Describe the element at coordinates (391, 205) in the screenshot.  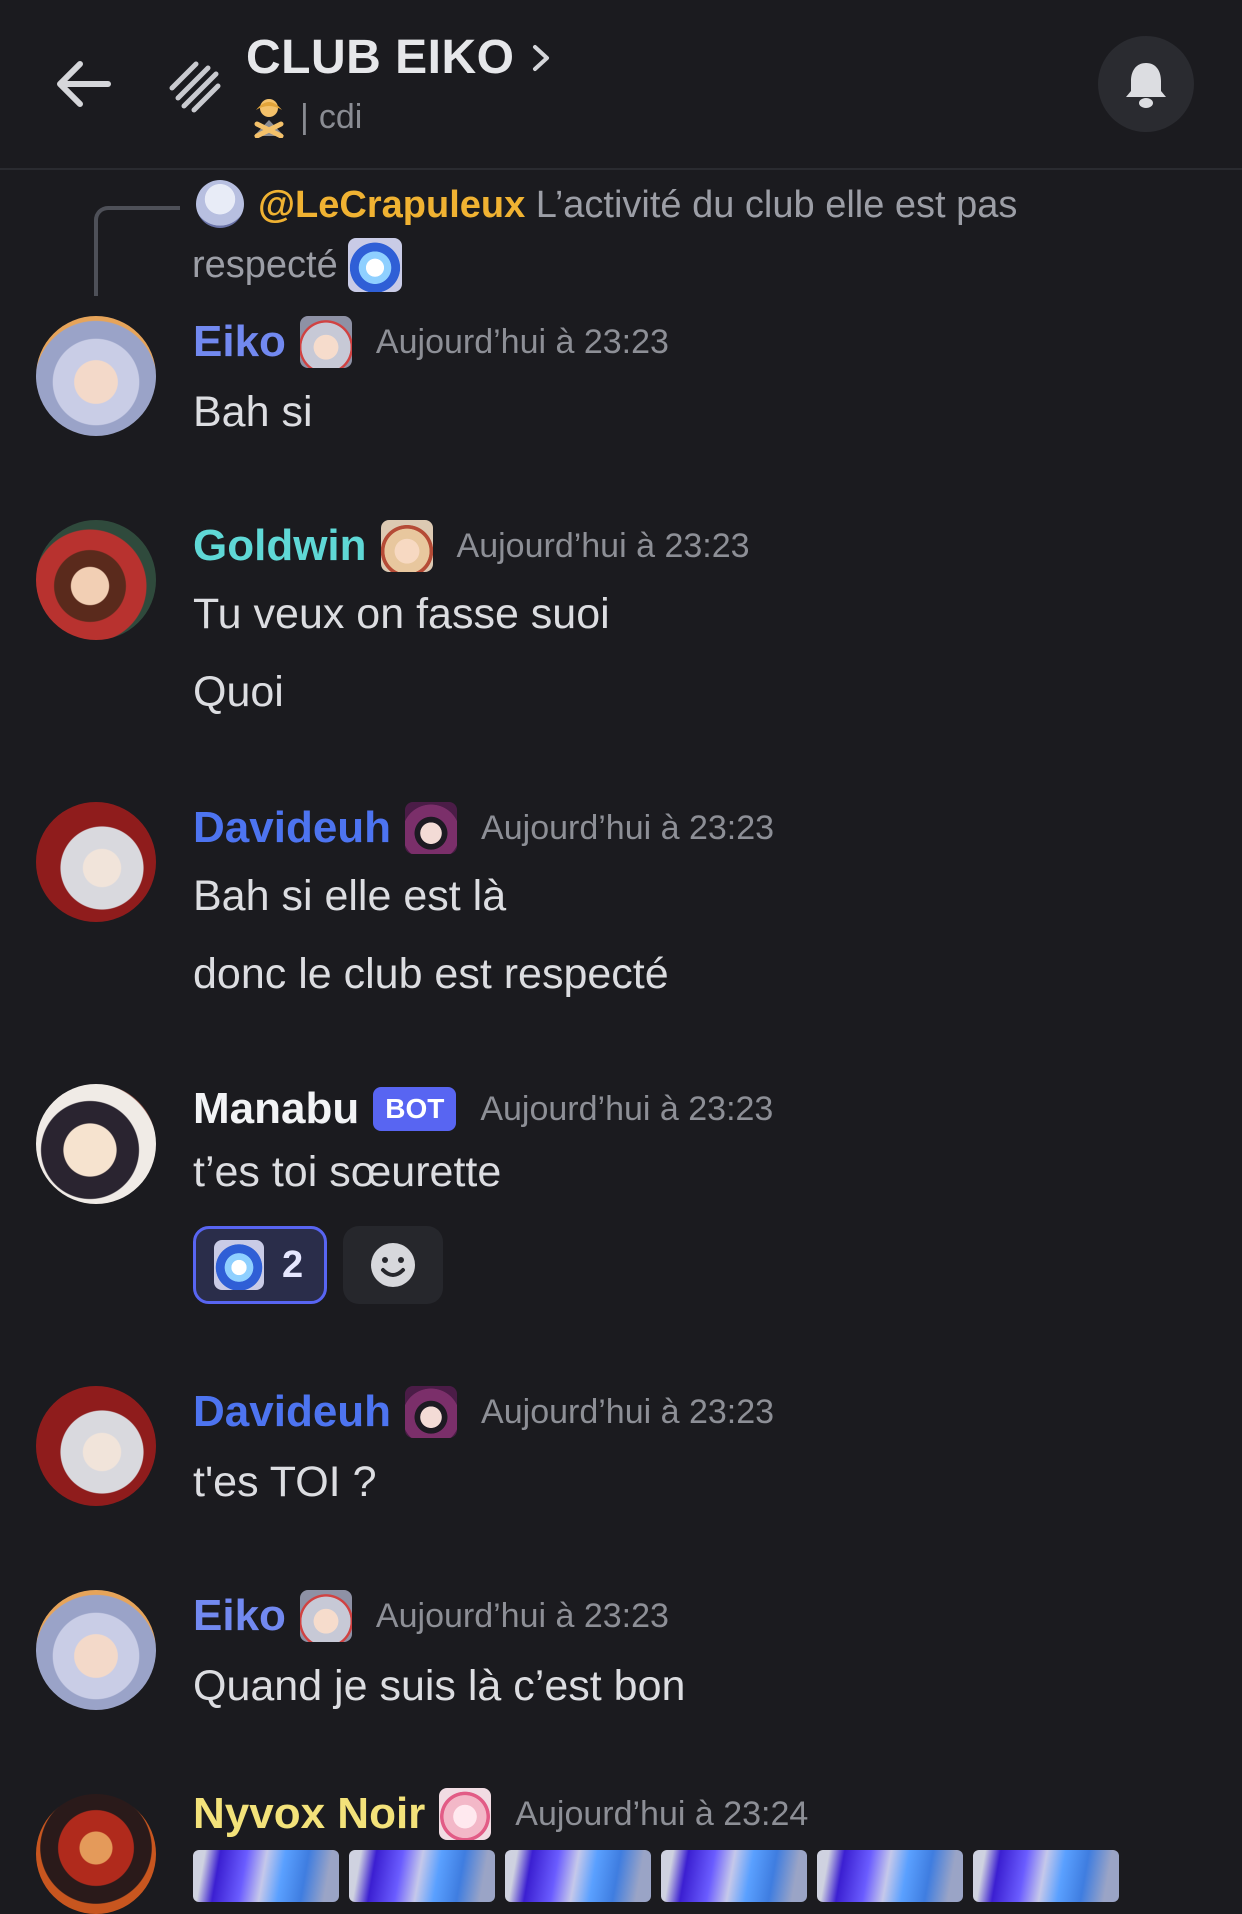
I see `reply-mention: @LeCrapuleux` at that location.